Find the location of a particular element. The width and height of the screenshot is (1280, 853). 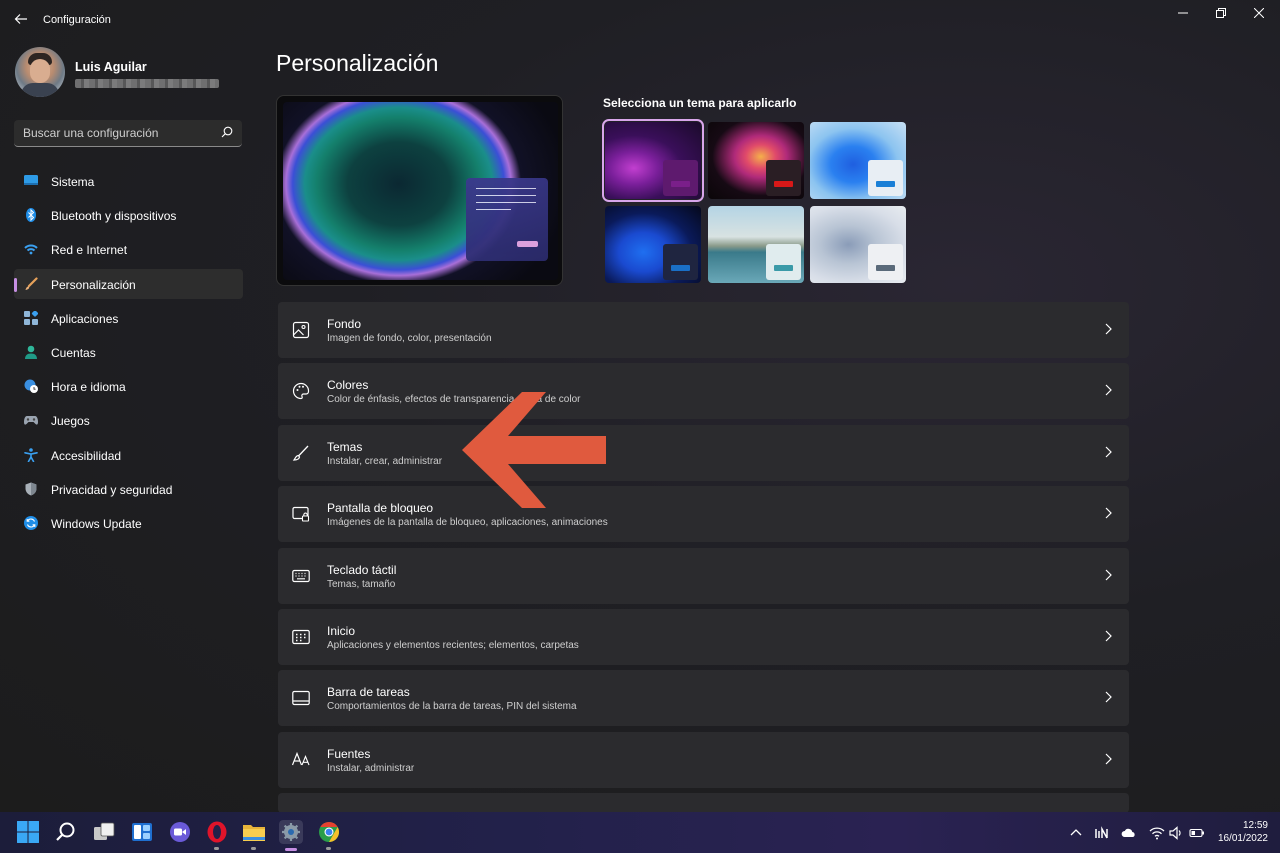

sidebar-item-bluetooth: Bluetooth y dispositivos is located at coordinates (128, 215).